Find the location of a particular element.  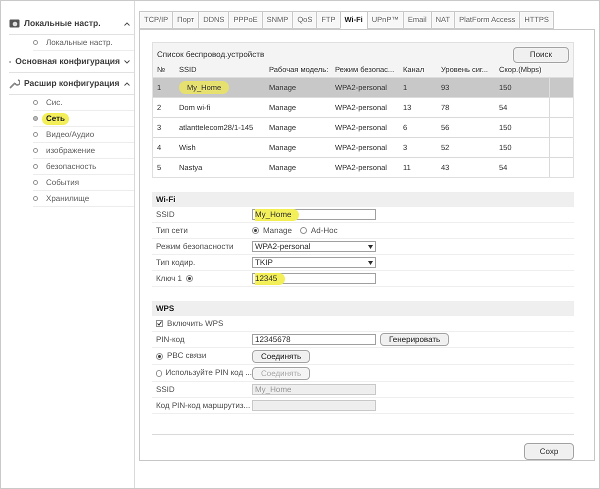

sidebar-group-header: Локальные настр. is located at coordinates (71, 24).